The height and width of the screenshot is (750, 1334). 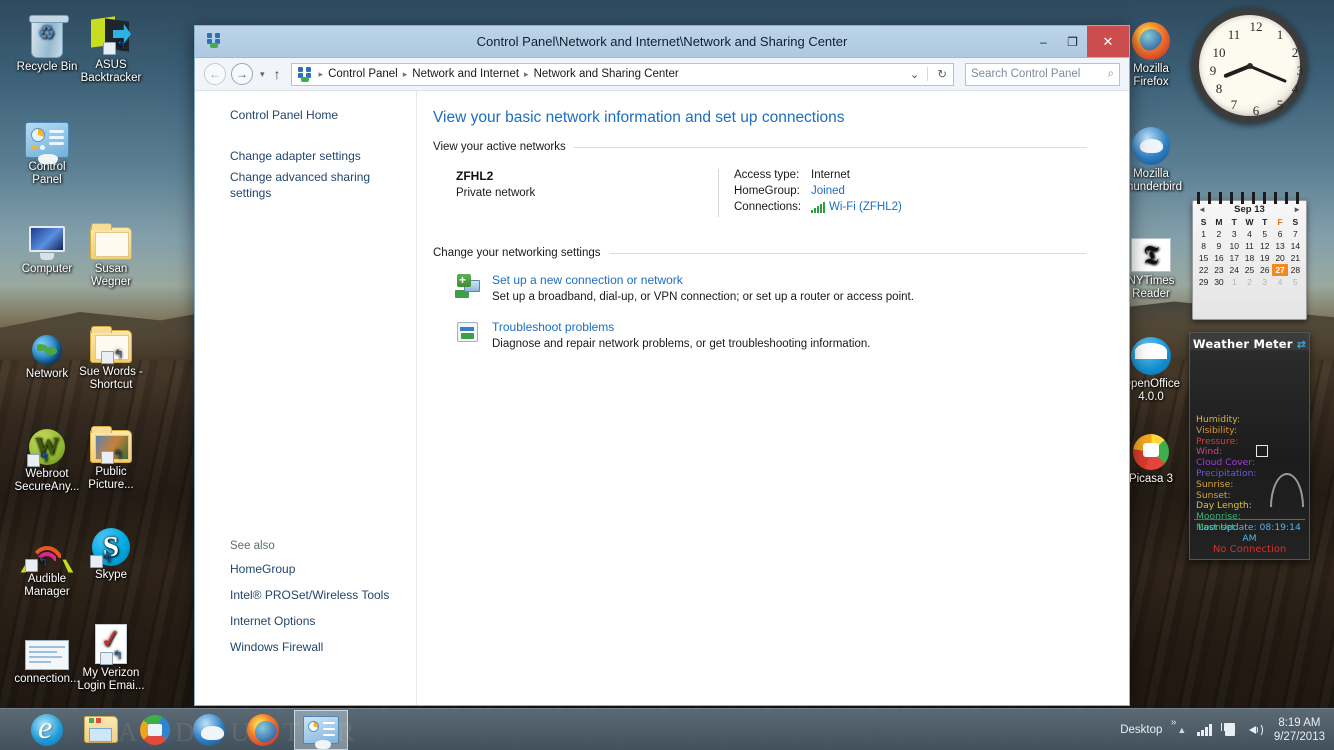 I want to click on sidebar-item-change-advanced-sharing-settings: Change advanced sharing settings, so click(x=305, y=185).